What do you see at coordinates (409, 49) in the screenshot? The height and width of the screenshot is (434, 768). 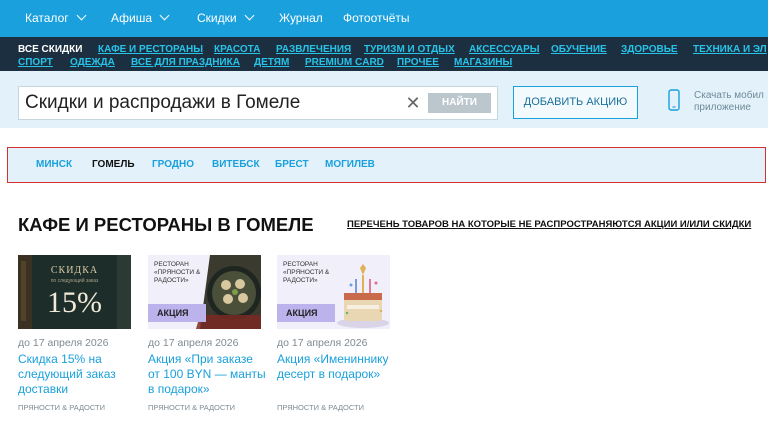 I see `category-tourism: ТУРИЗМ И ОТДЫХ` at bounding box center [409, 49].